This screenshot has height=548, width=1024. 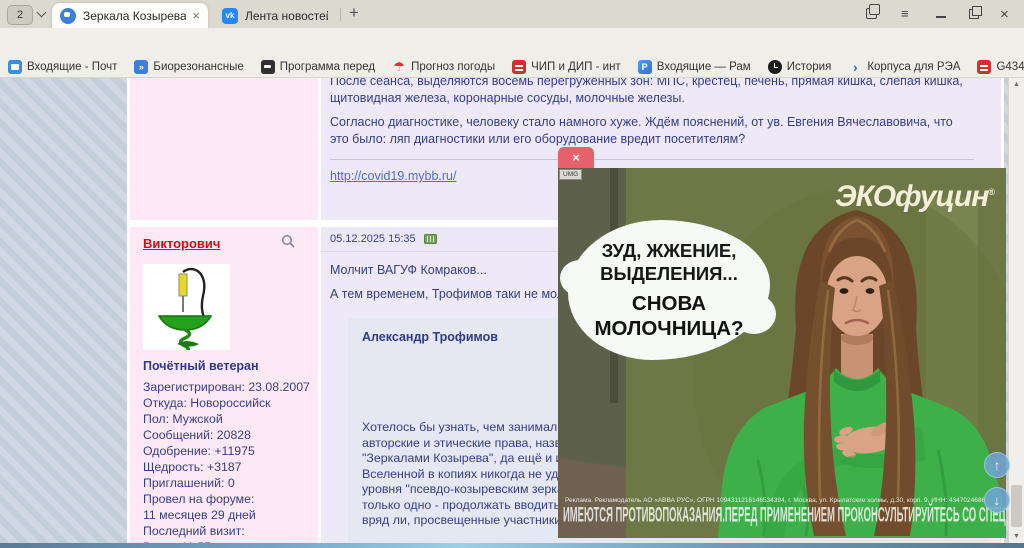 I want to click on web-icon, so click(x=430, y=239).